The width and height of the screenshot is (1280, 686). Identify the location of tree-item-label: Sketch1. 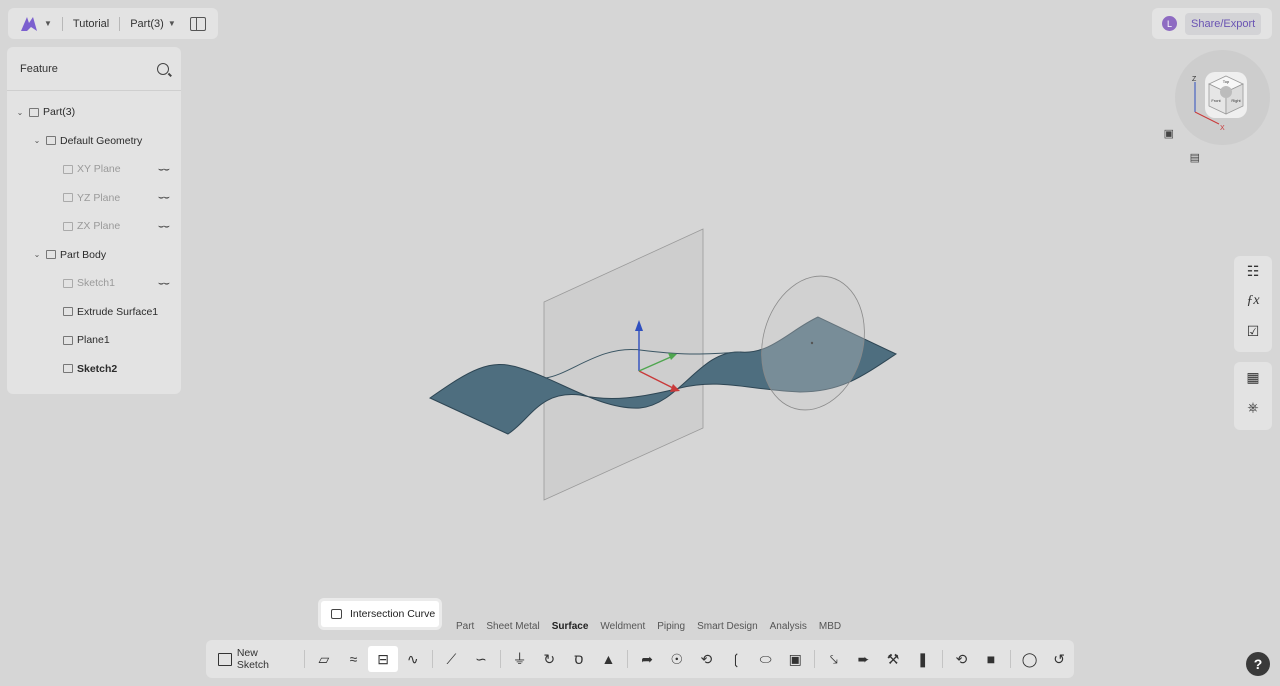
(96, 283).